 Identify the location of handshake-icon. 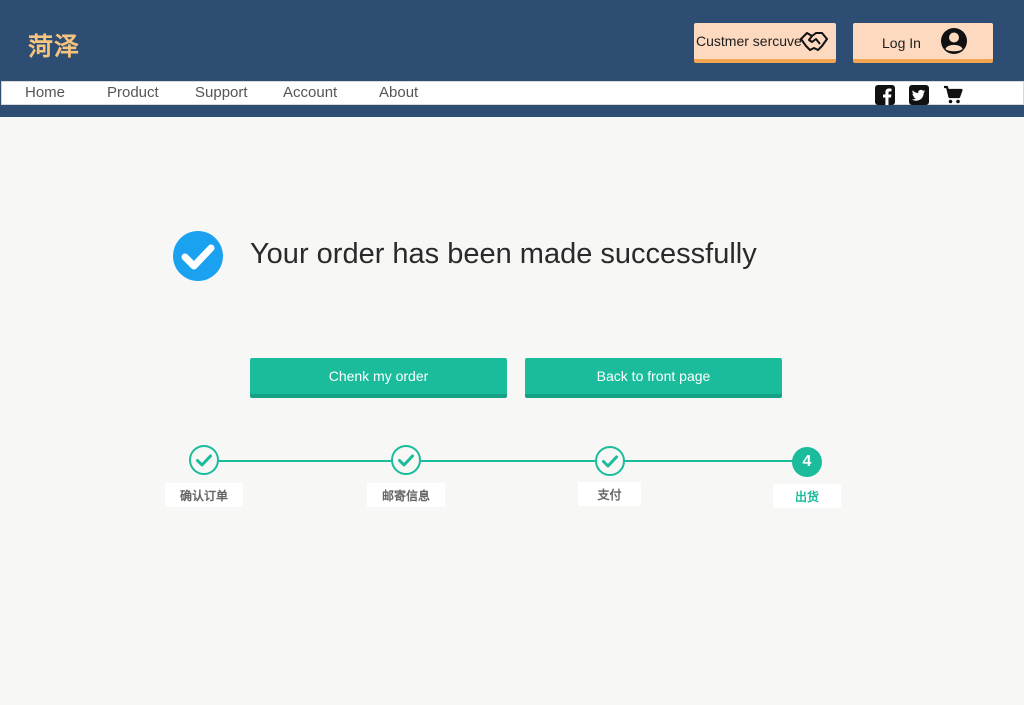
(814, 42).